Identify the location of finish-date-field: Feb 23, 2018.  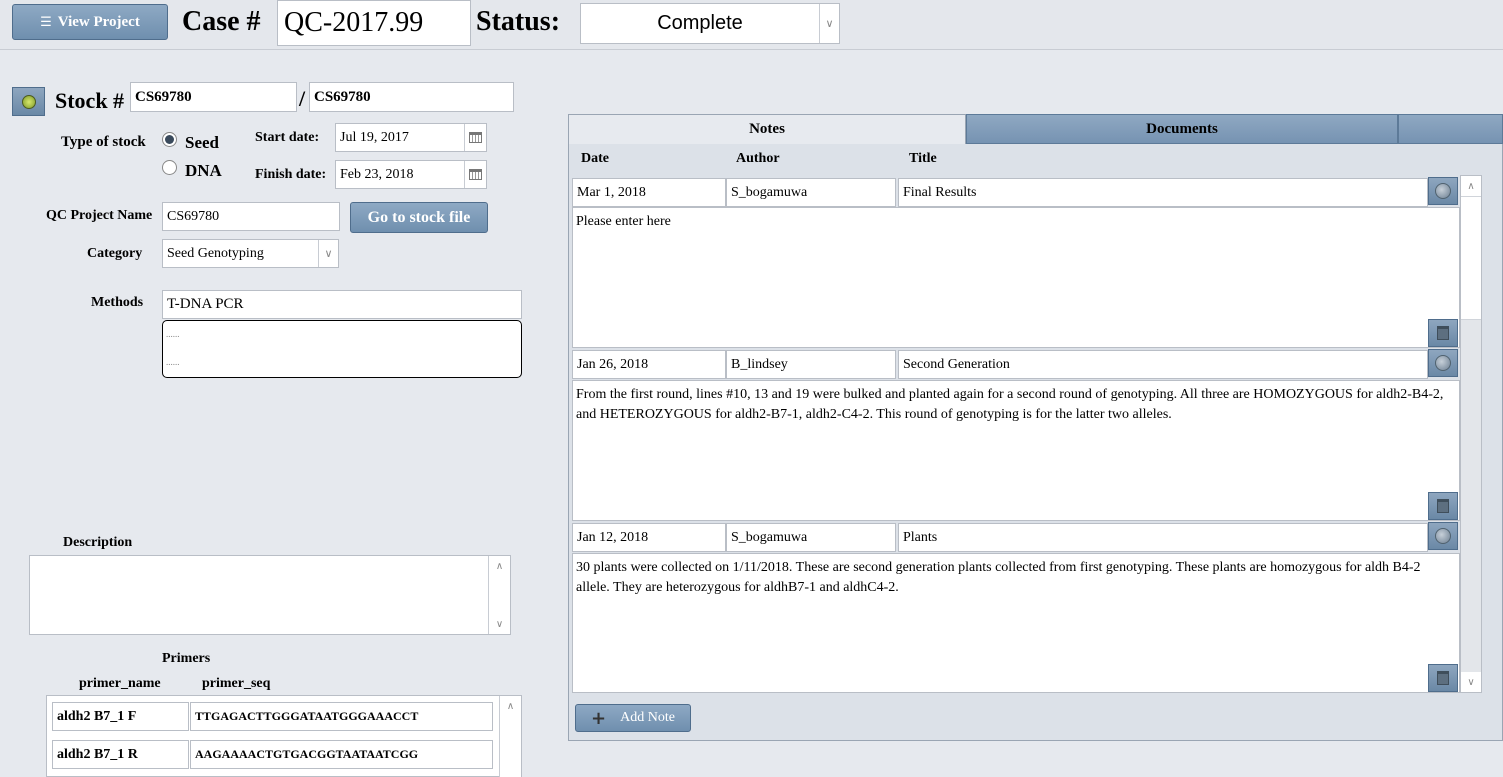
(411, 174).